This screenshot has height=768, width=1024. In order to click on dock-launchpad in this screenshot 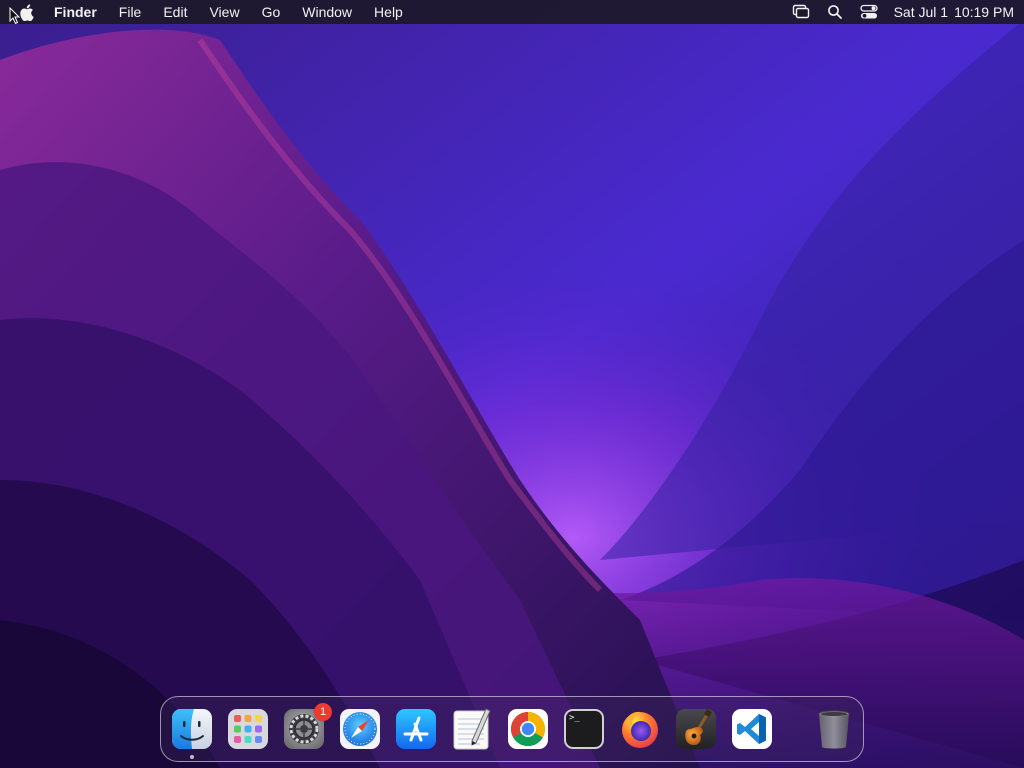, I will do `click(248, 729)`.